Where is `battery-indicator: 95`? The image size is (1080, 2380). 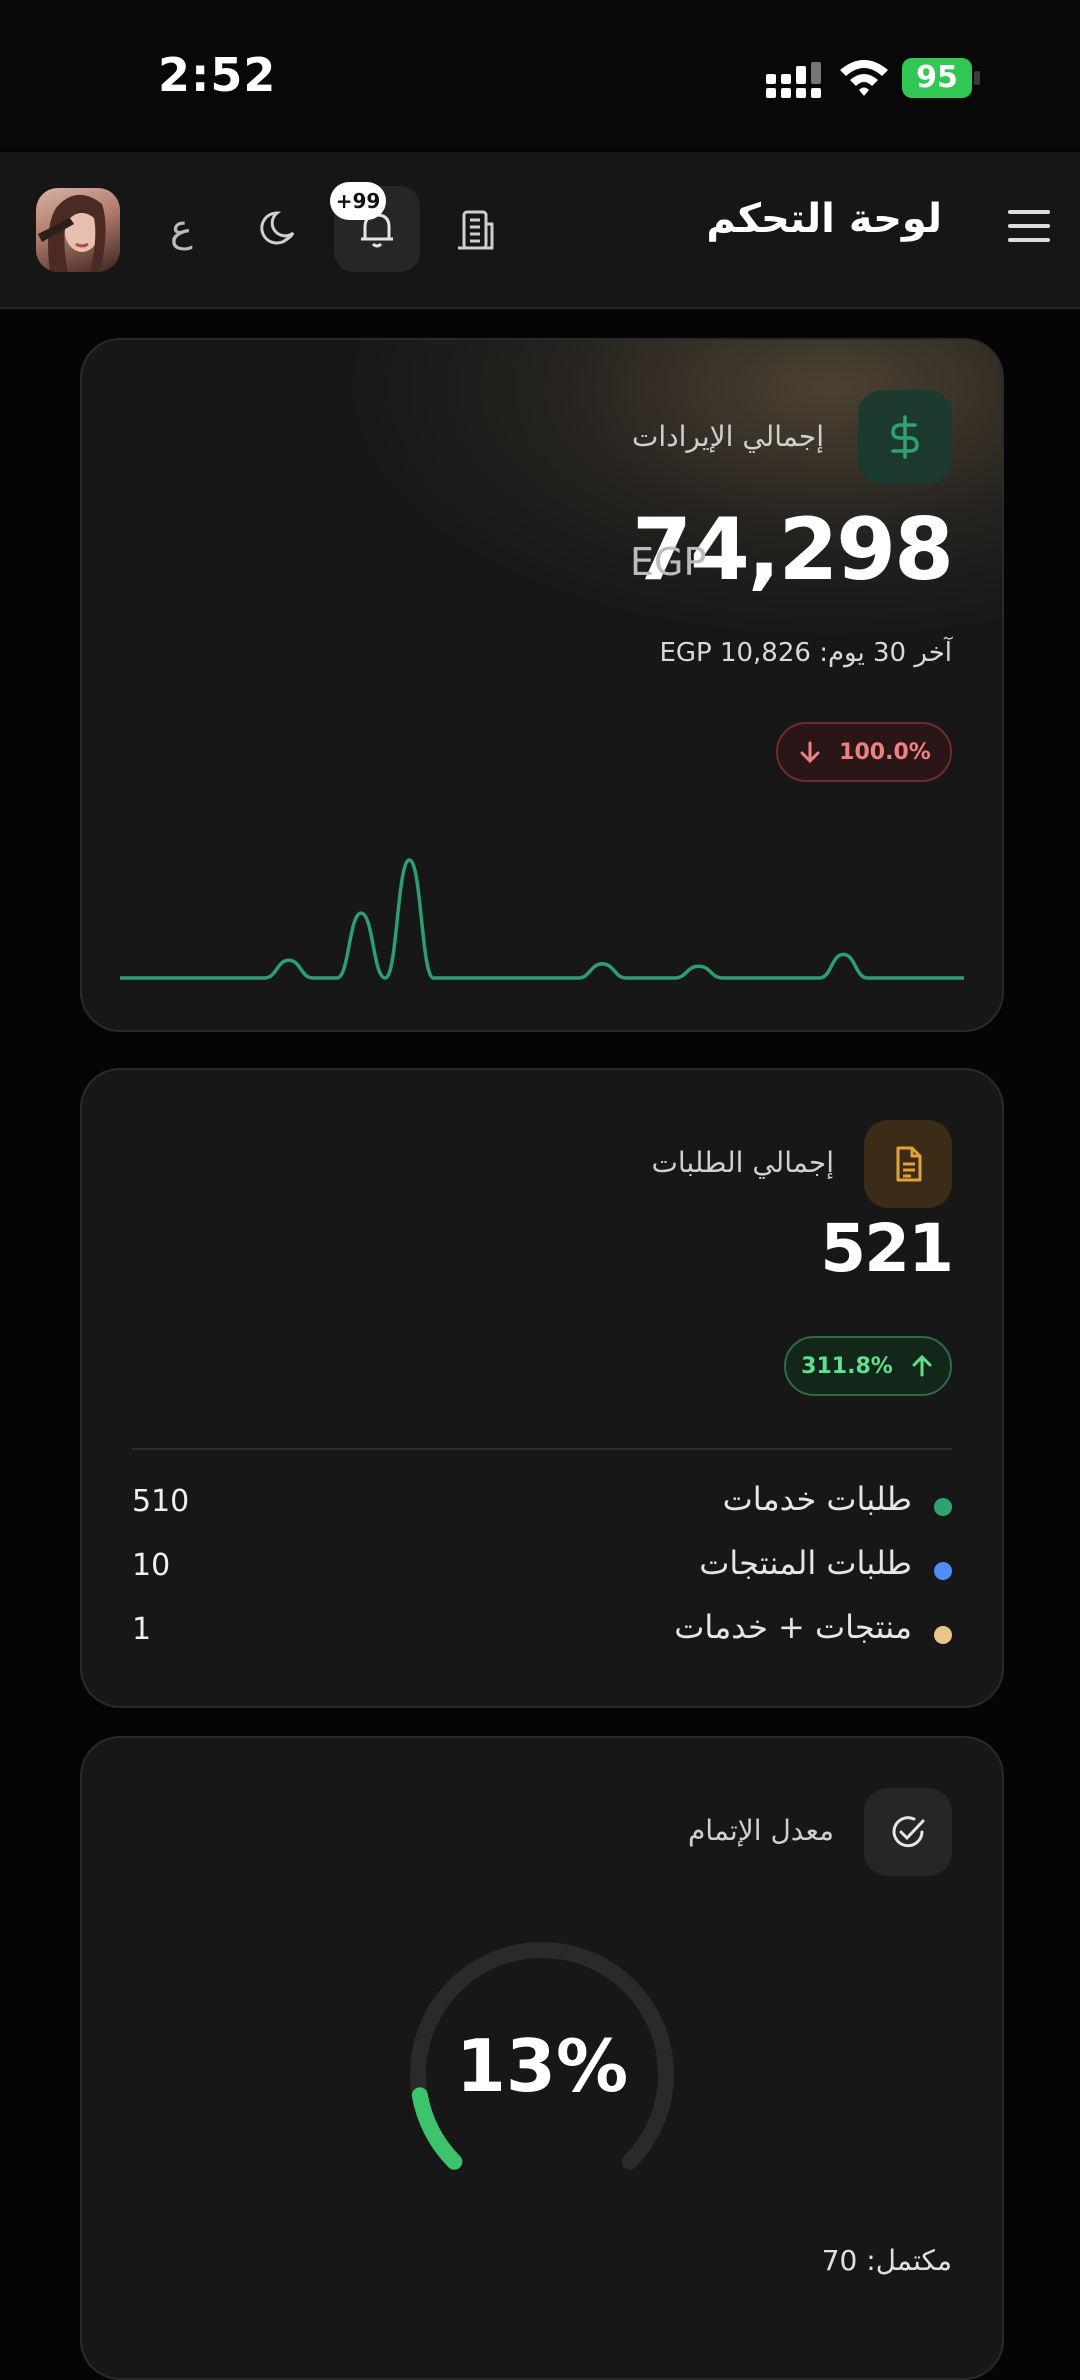
battery-indicator: 95 is located at coordinates (941, 78).